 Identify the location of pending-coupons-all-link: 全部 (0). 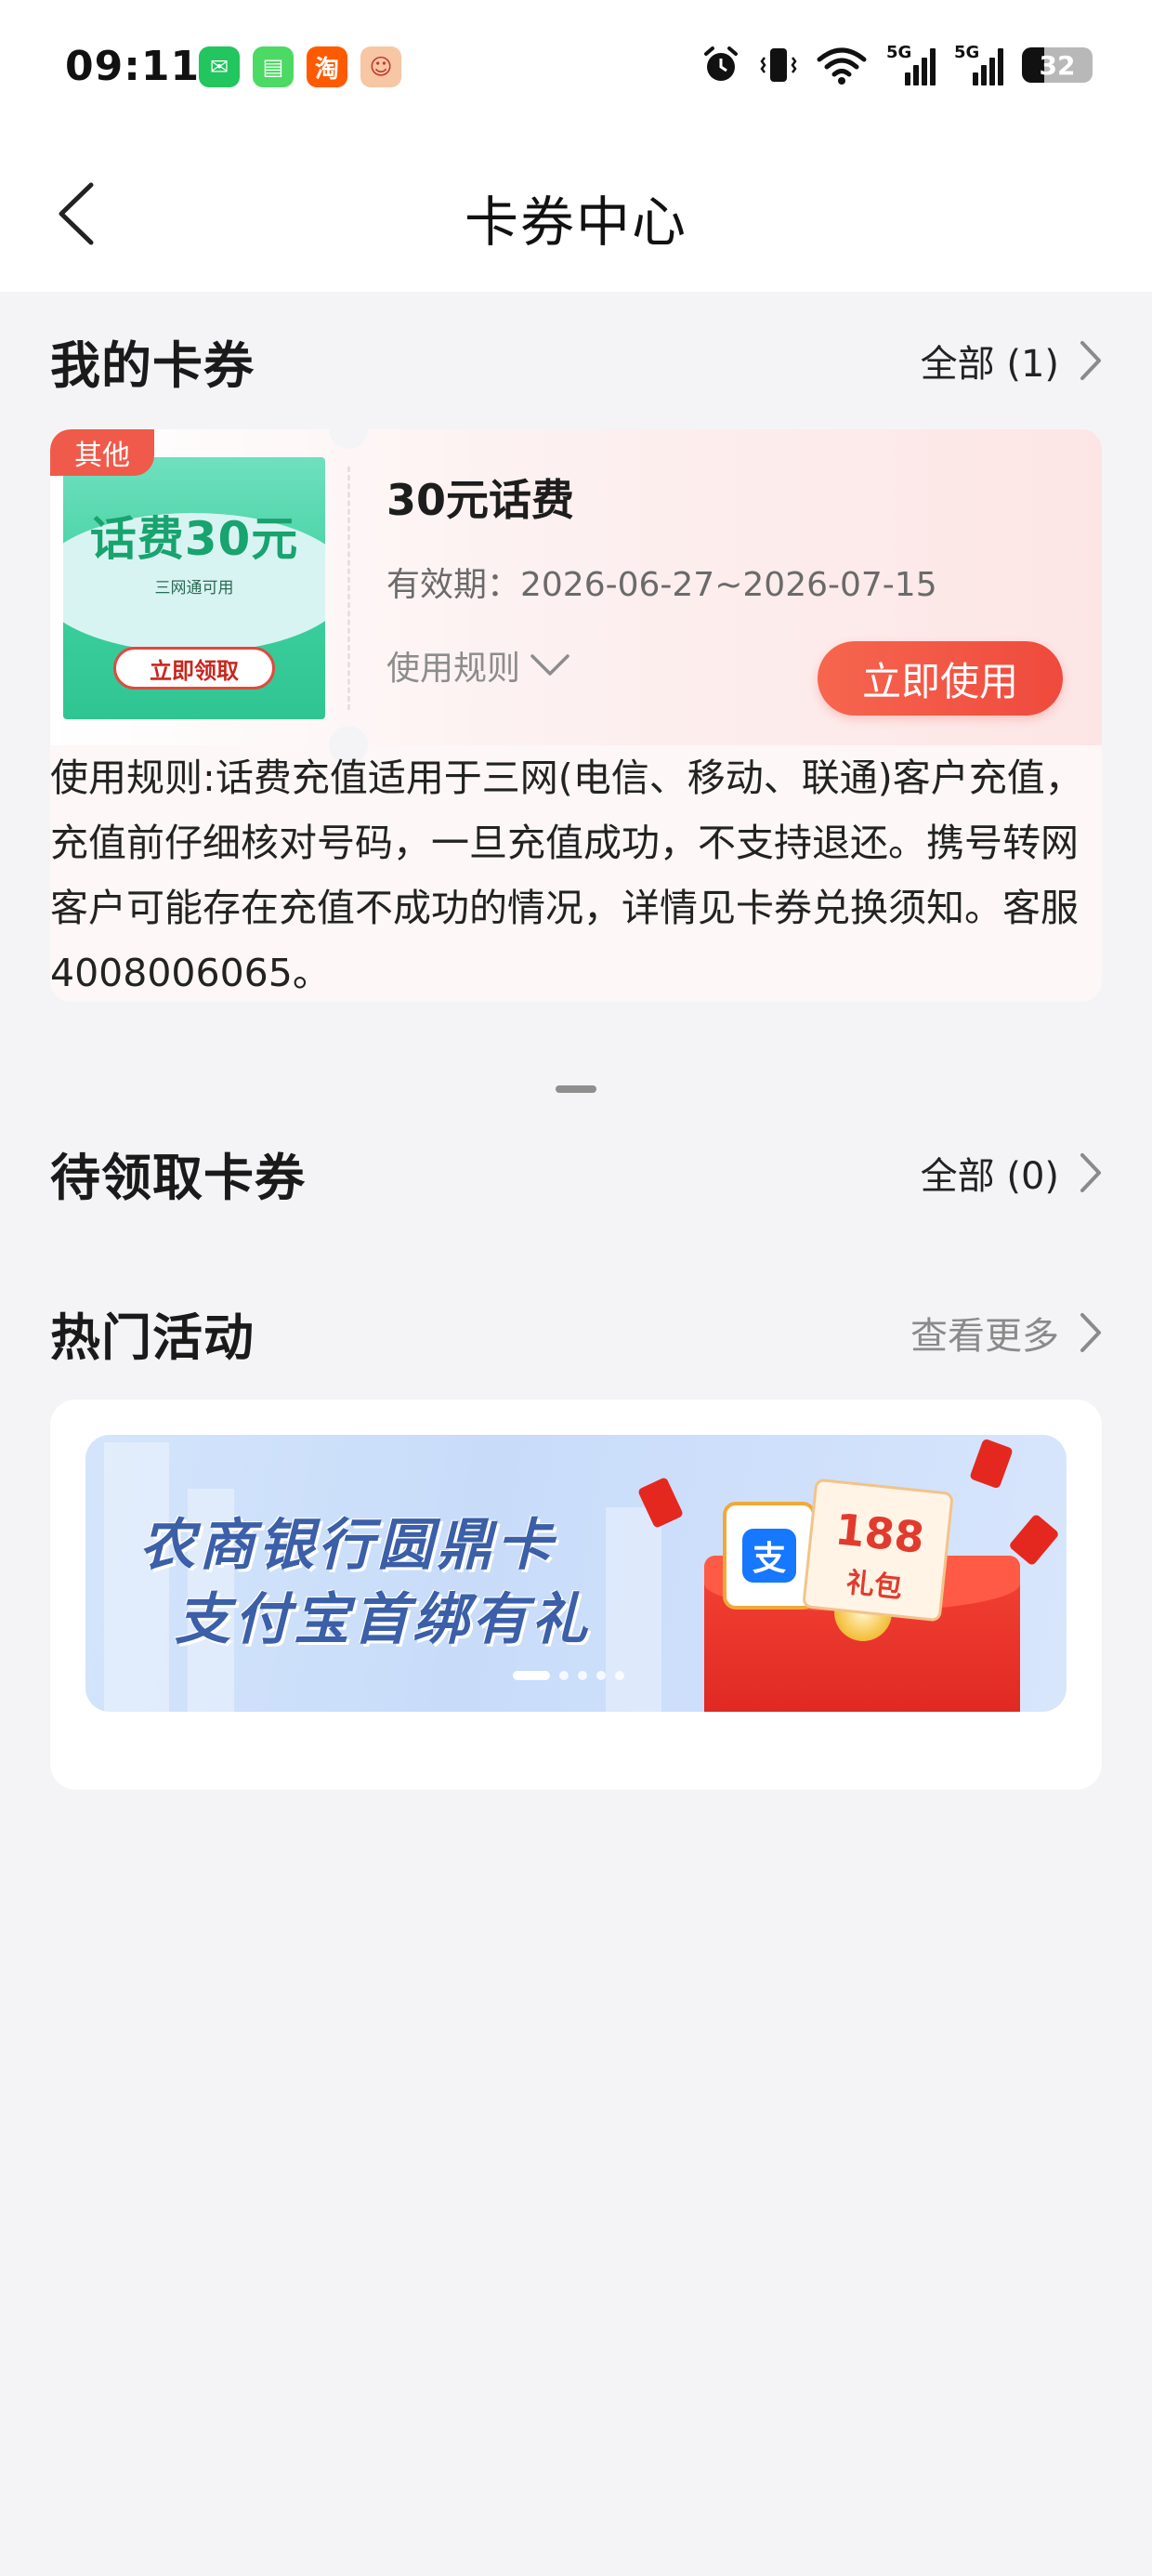
(1011, 1173).